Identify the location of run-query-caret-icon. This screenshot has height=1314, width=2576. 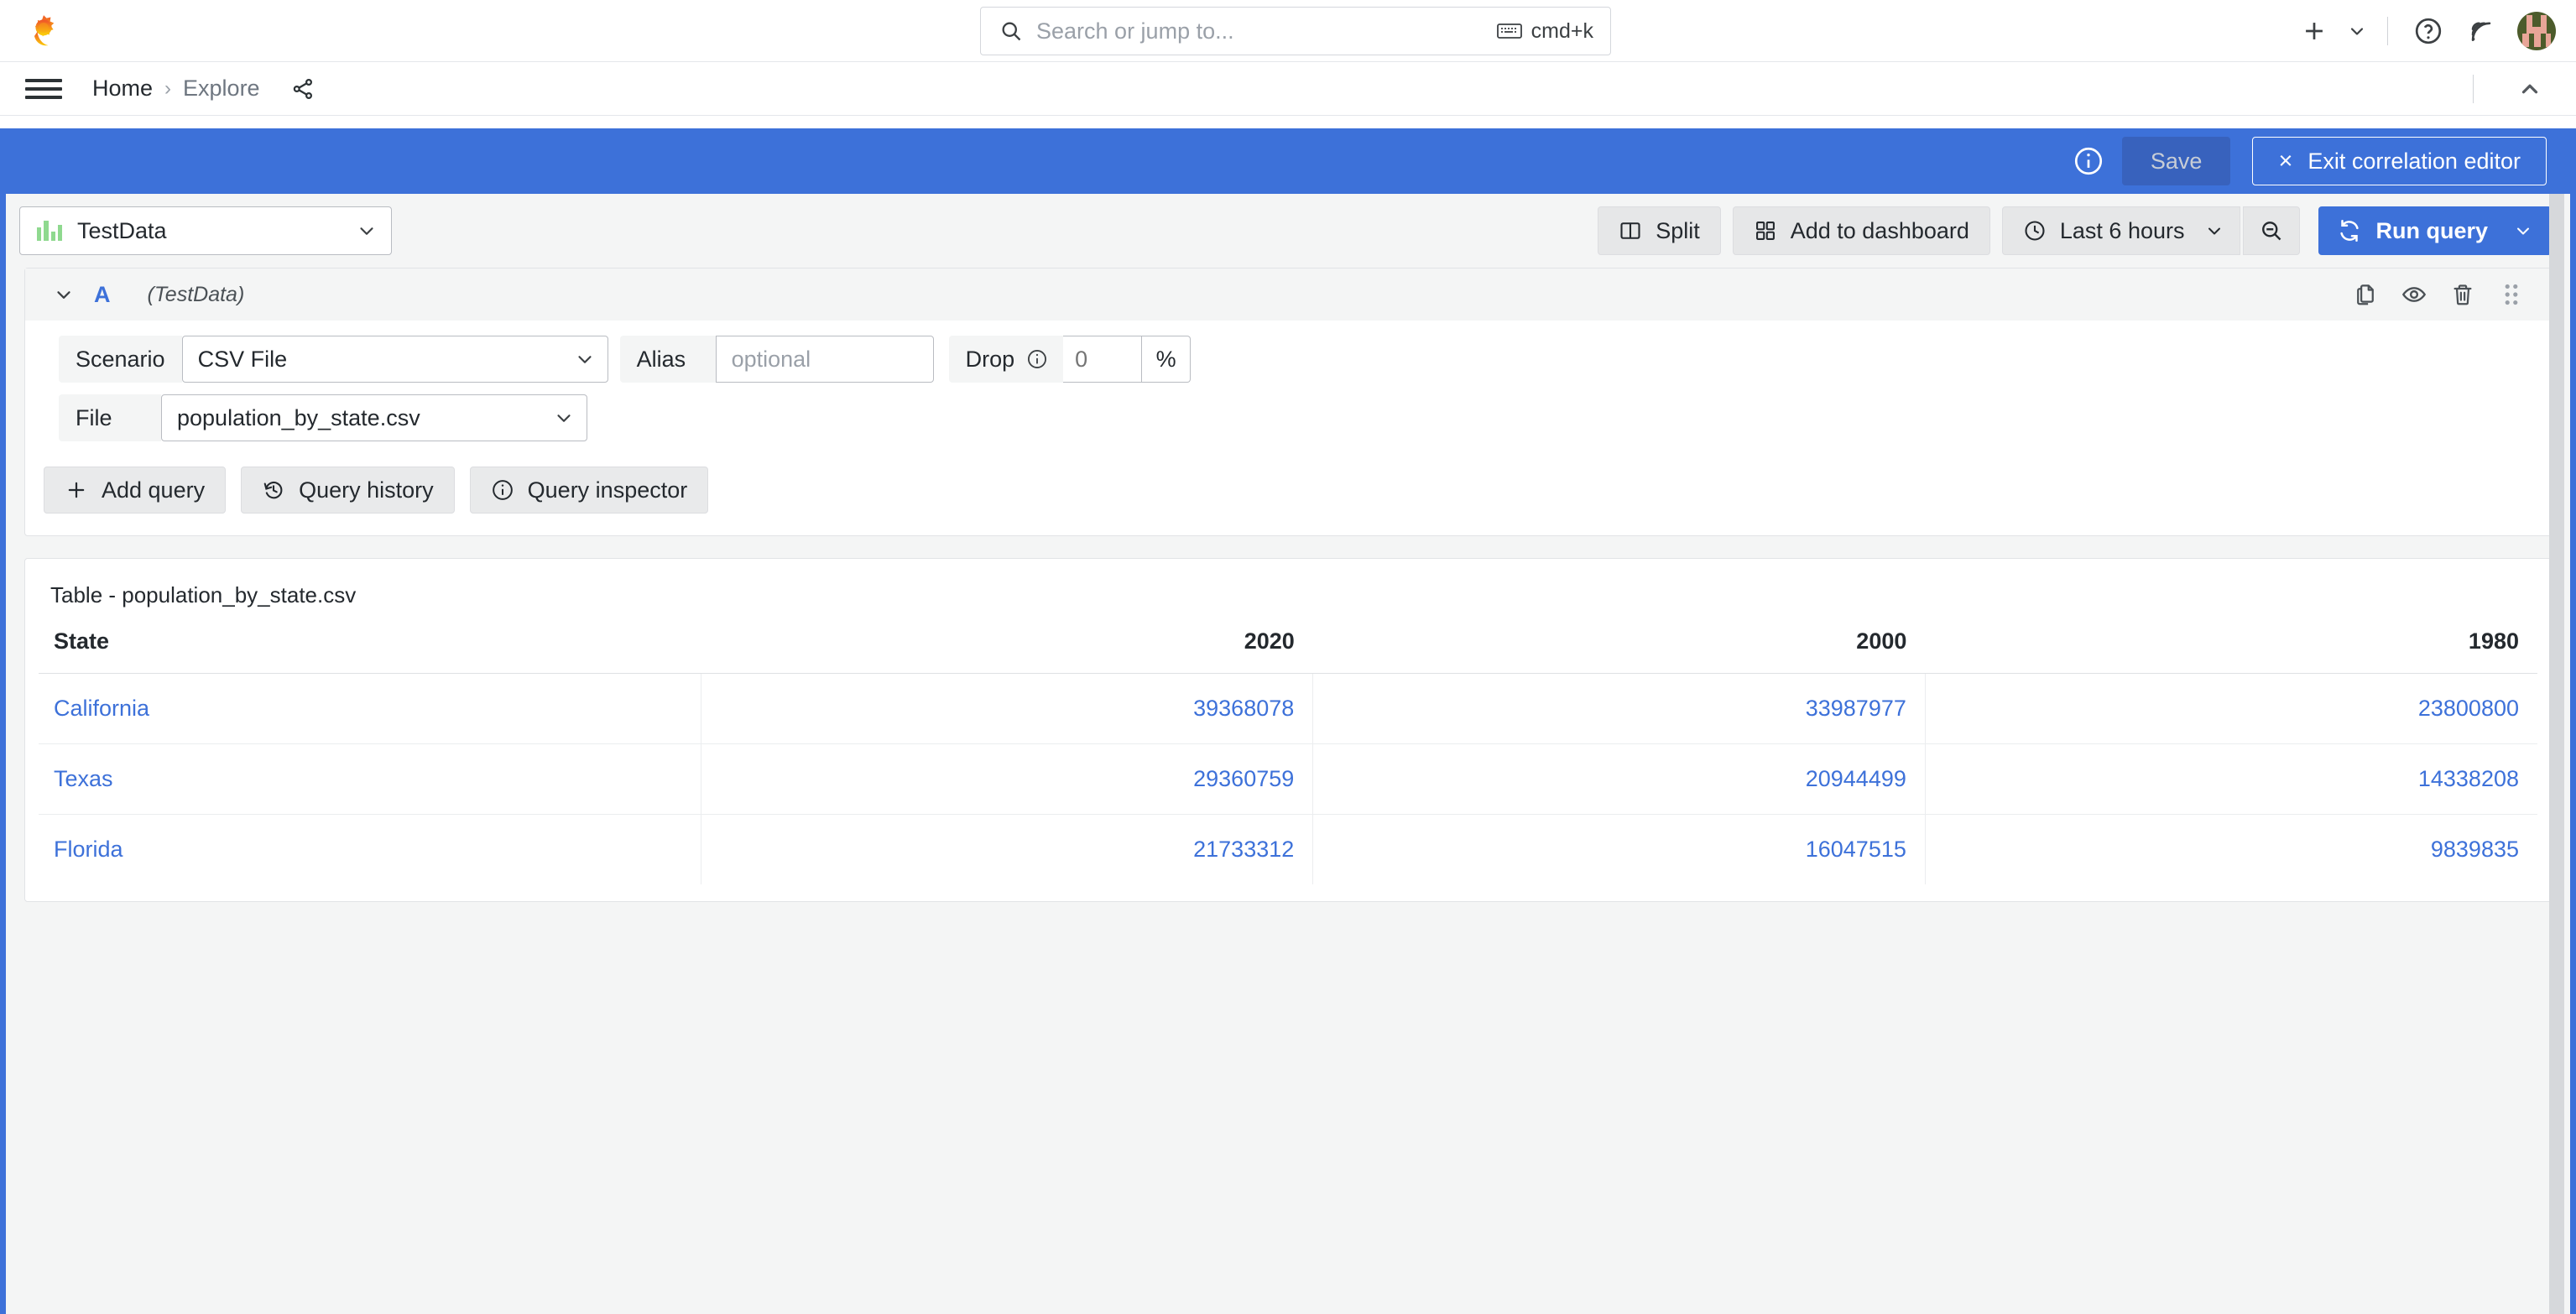
(2523, 231).